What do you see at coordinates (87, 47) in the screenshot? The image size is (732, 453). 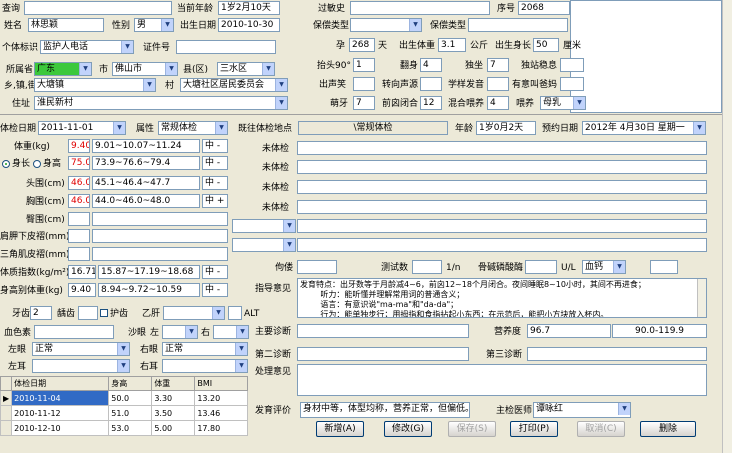 I see `id-type-select: 监护人电话 ▼` at bounding box center [87, 47].